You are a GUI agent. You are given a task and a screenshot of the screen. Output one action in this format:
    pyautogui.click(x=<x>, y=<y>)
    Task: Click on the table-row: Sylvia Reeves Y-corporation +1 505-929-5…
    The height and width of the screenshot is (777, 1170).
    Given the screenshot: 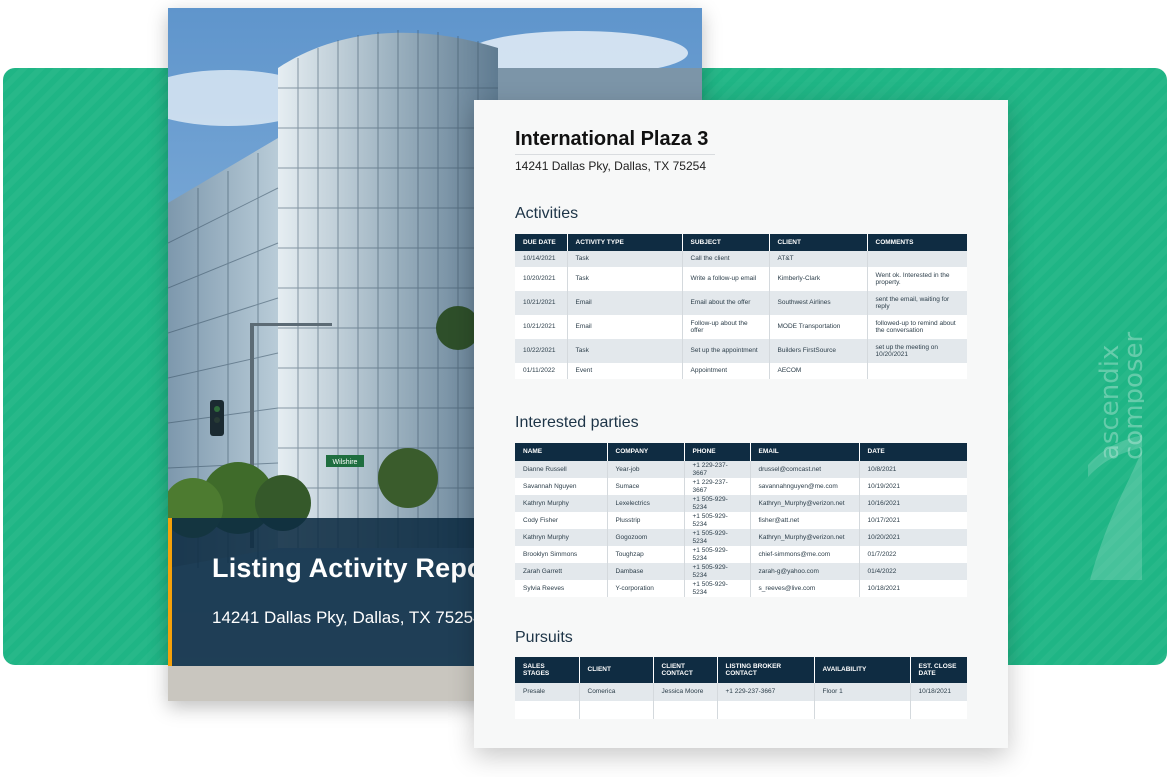 What is the action you would take?
    pyautogui.click(x=741, y=588)
    